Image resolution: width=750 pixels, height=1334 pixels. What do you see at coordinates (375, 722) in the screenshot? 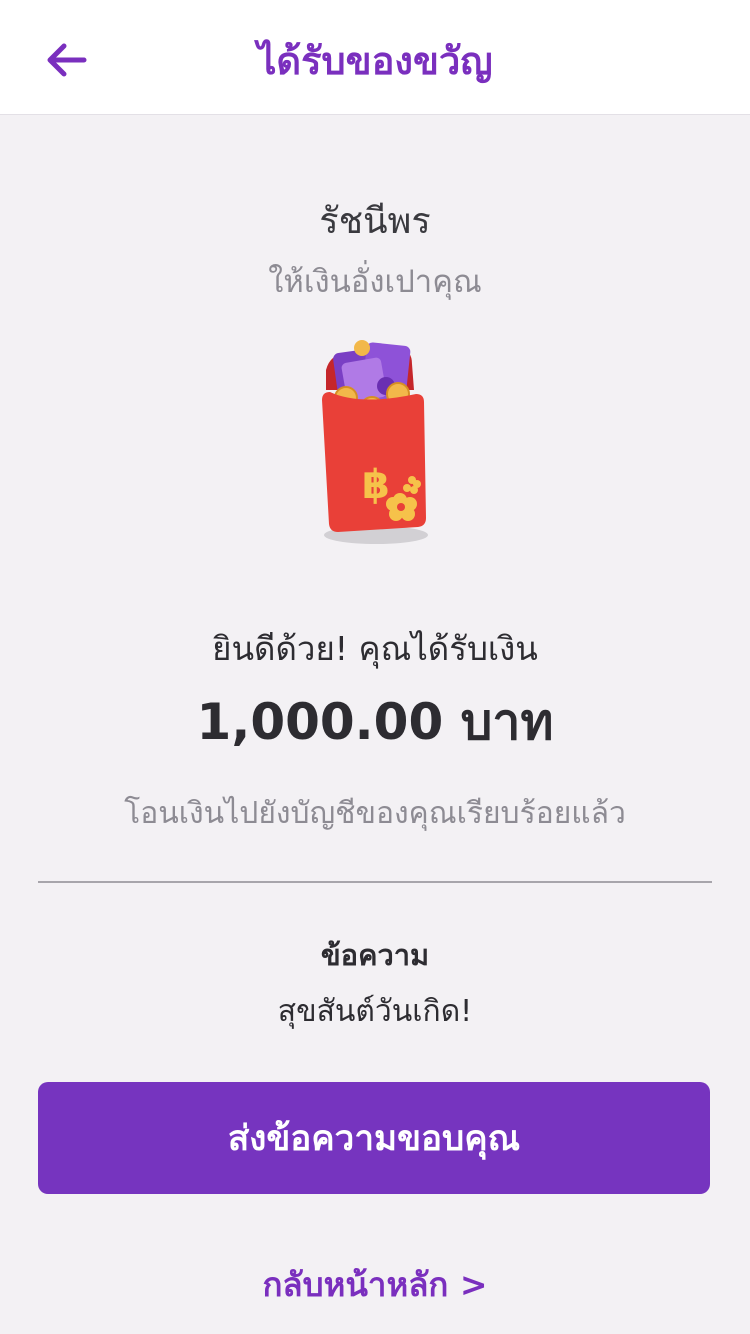
I see `amount-text: 1,000.00 บาท` at bounding box center [375, 722].